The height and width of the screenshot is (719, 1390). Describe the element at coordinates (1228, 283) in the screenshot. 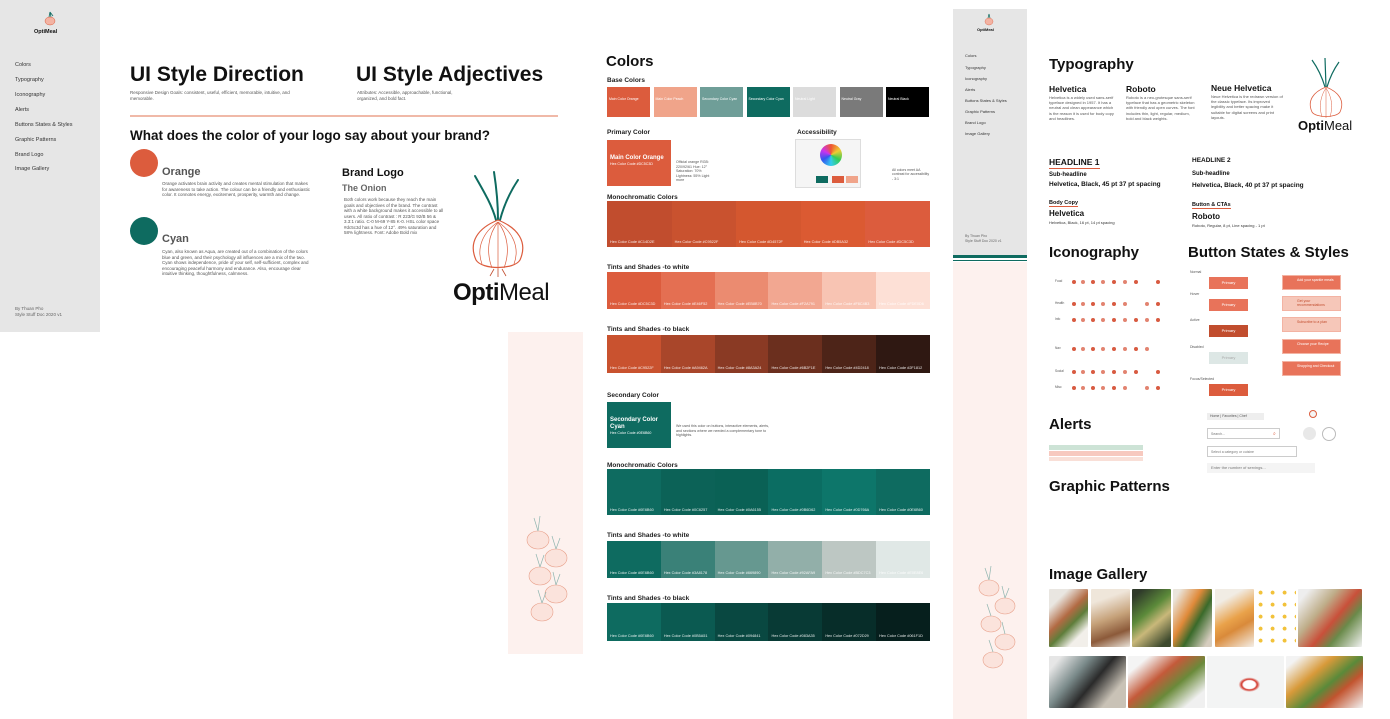

I see `primary-button-normal: Primary` at that location.